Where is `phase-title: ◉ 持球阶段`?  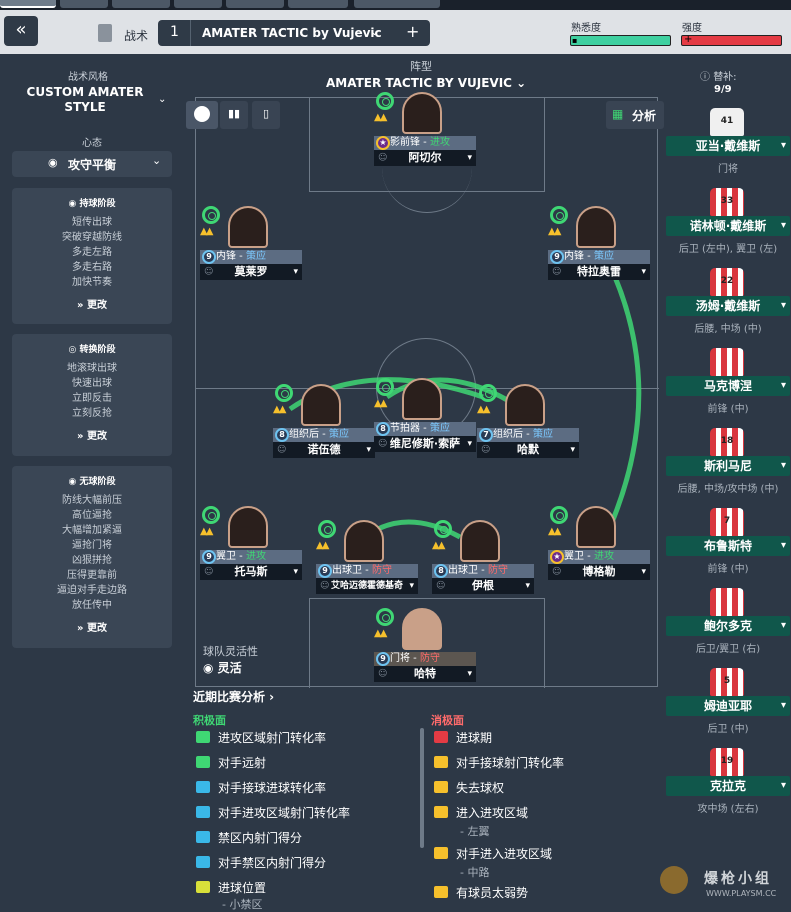 phase-title: ◉ 持球阶段 is located at coordinates (92, 204).